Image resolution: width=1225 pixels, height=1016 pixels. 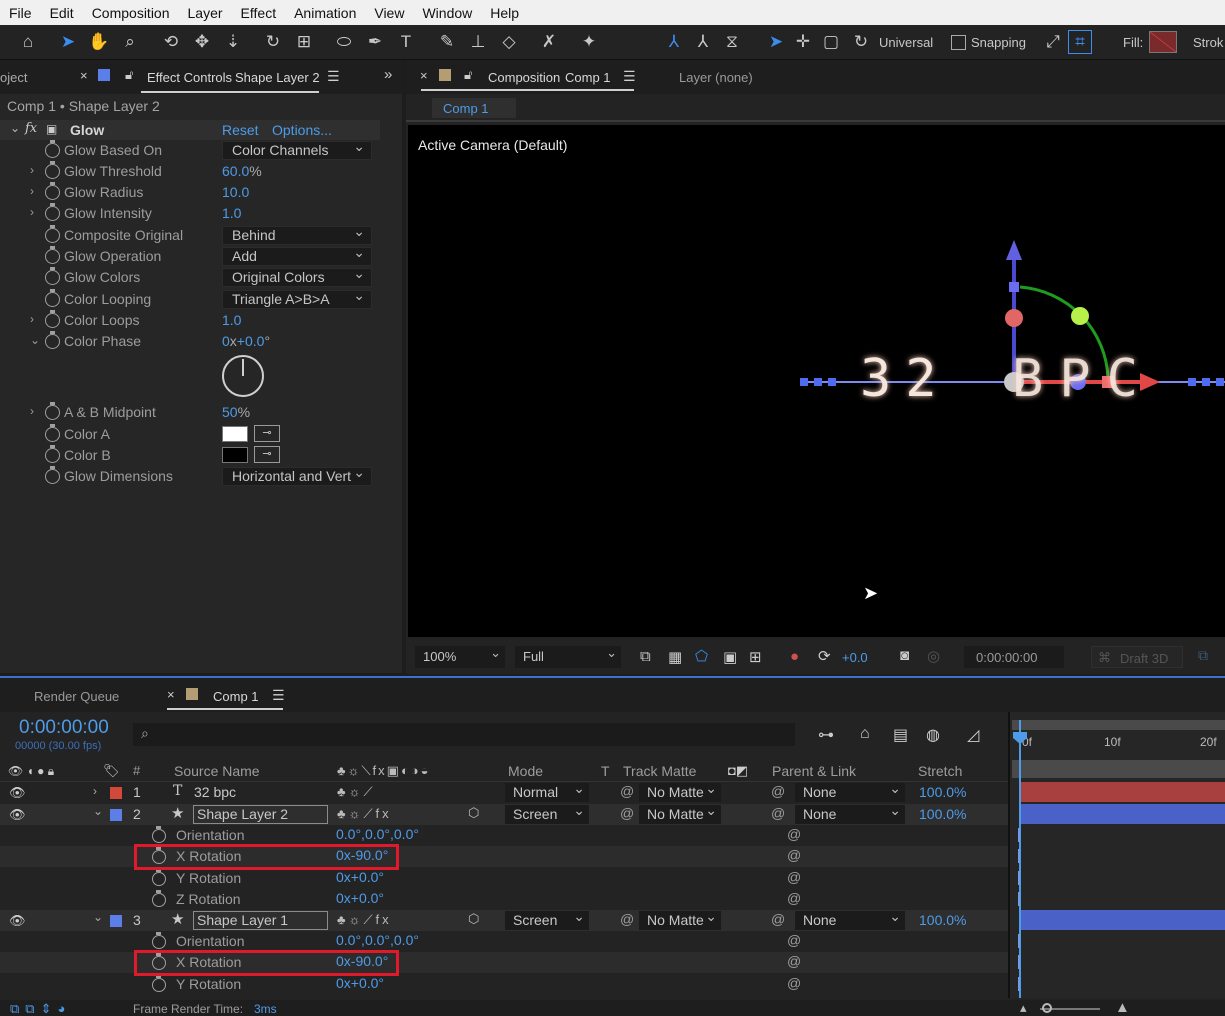 I want to click on motion-blur-icon: ◍, so click(x=933, y=735).